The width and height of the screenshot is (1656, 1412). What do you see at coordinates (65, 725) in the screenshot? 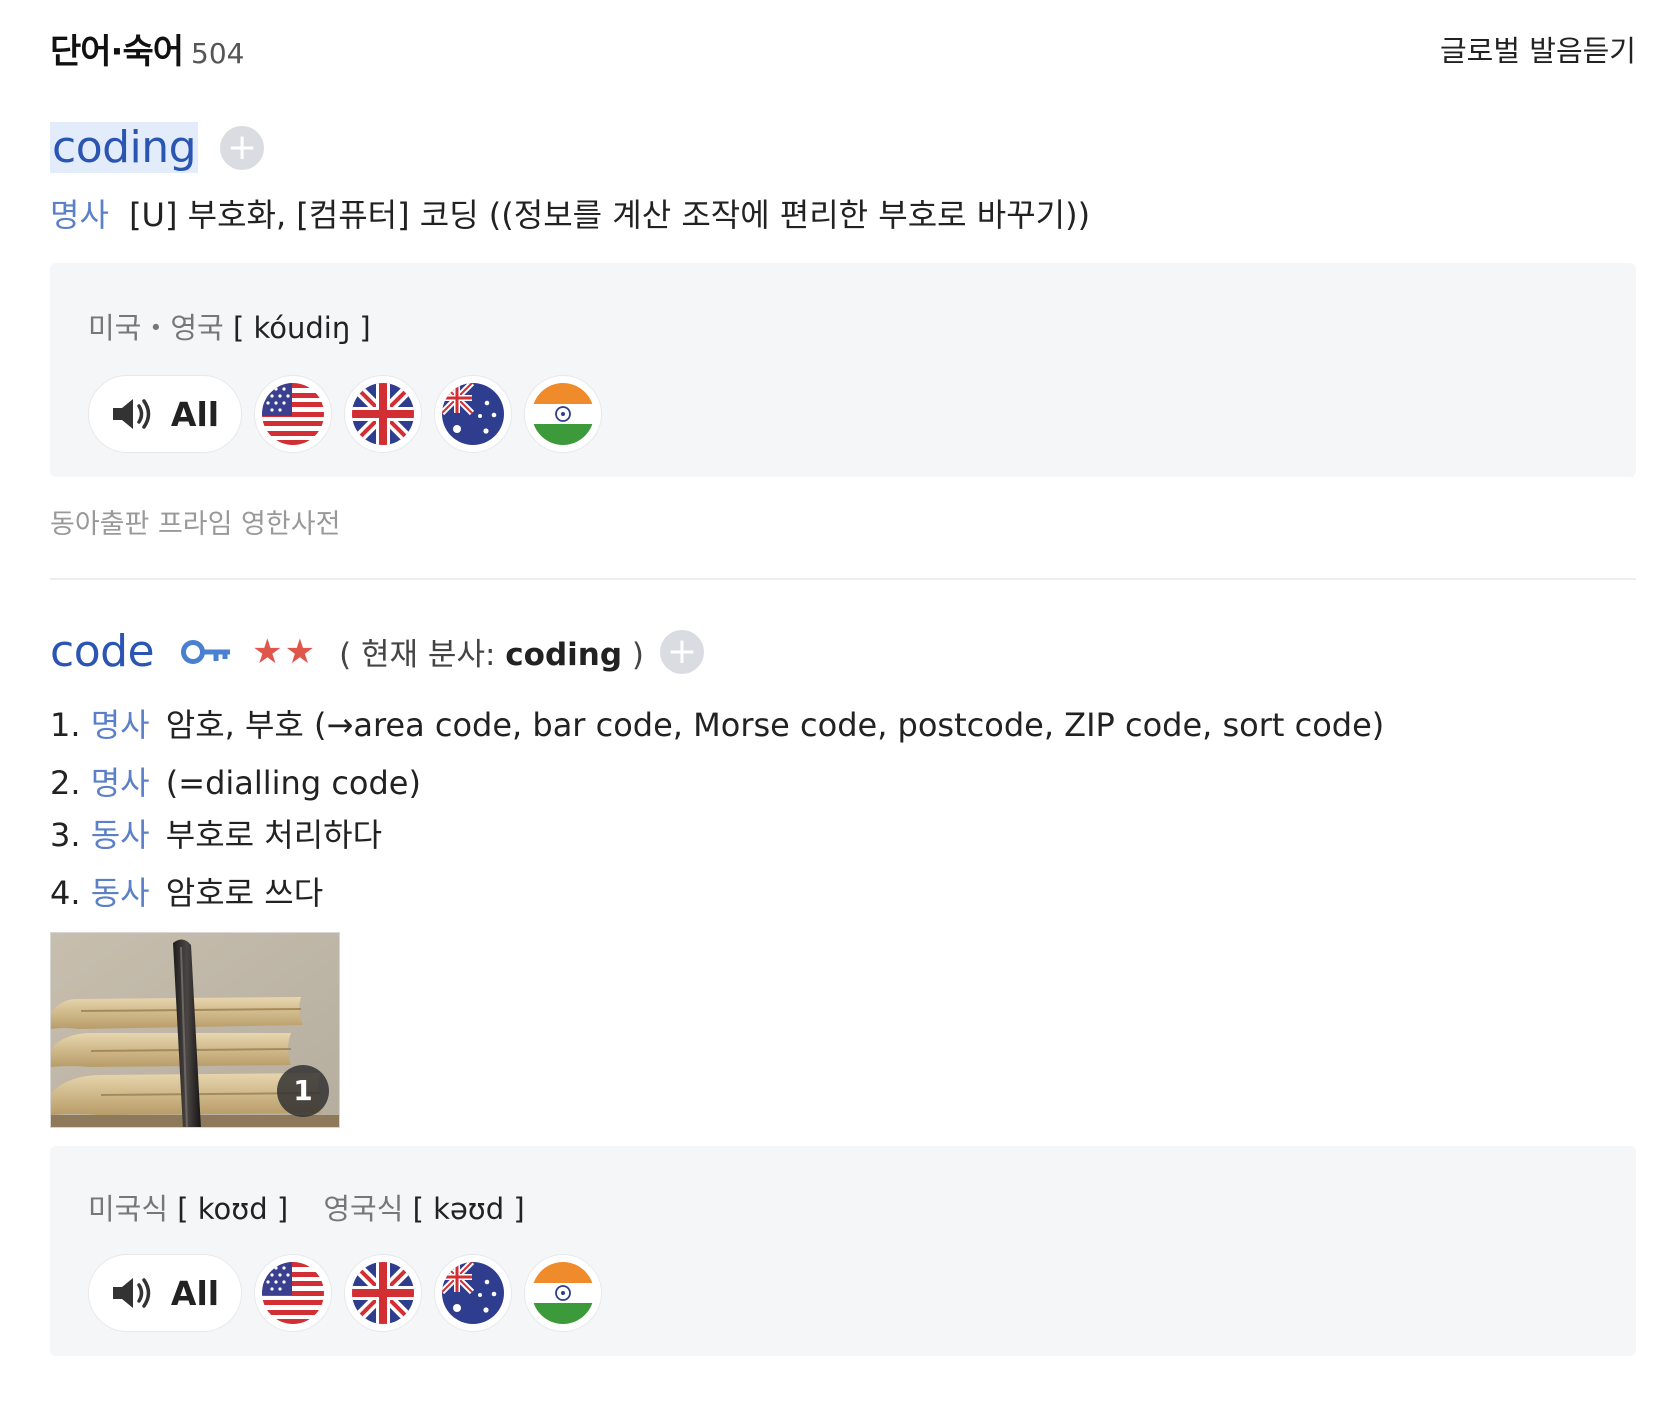
I see `meaning-number: 1.` at bounding box center [65, 725].